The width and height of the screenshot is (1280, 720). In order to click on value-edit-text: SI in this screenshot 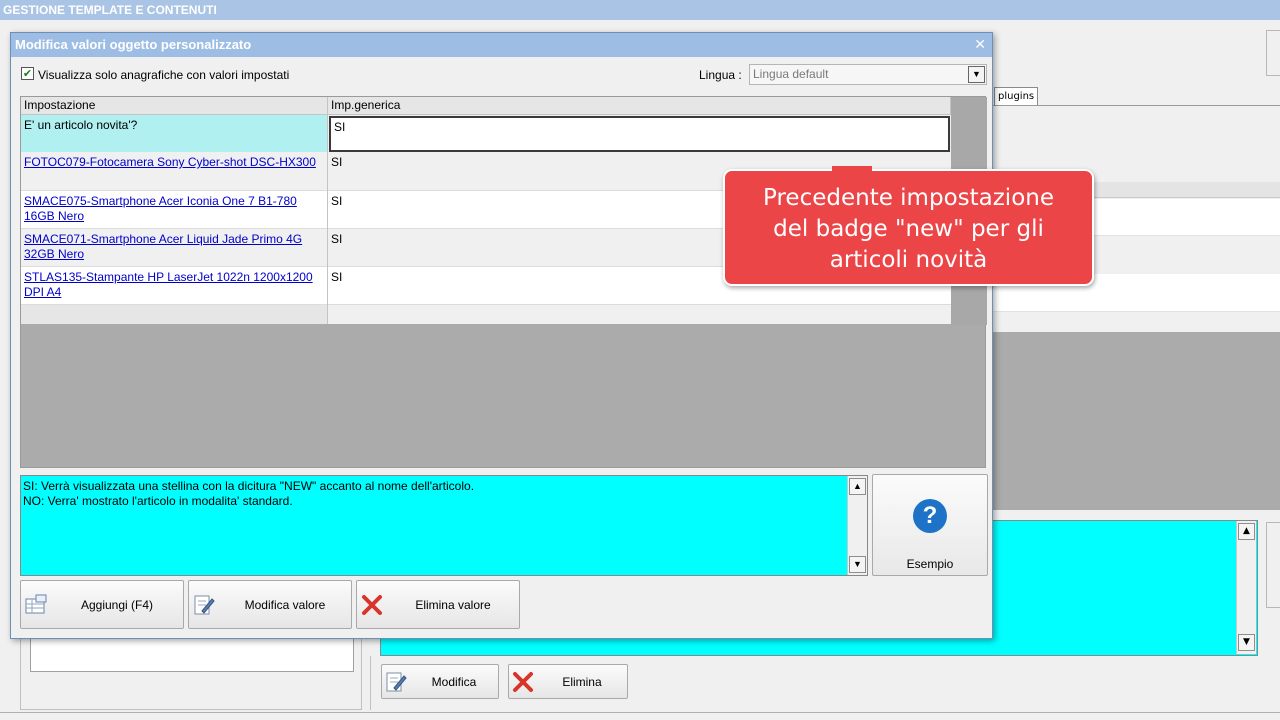, I will do `click(340, 127)`.